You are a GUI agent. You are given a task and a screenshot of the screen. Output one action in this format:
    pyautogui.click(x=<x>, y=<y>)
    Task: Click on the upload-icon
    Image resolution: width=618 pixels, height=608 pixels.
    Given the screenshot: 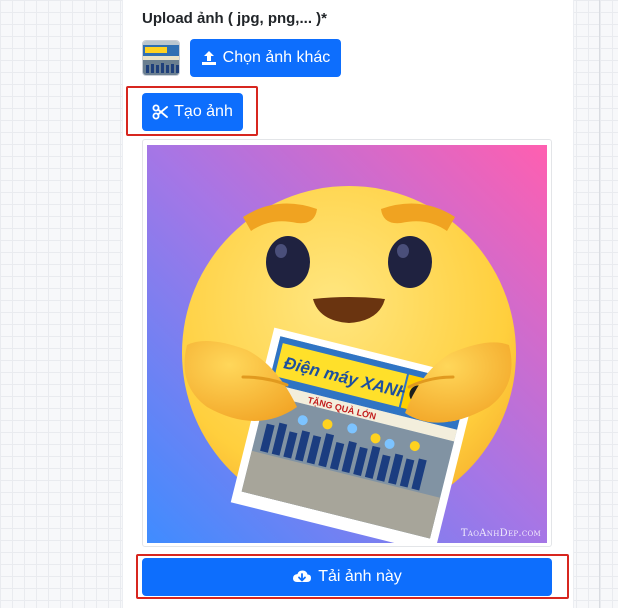 What is the action you would take?
    pyautogui.click(x=209, y=58)
    